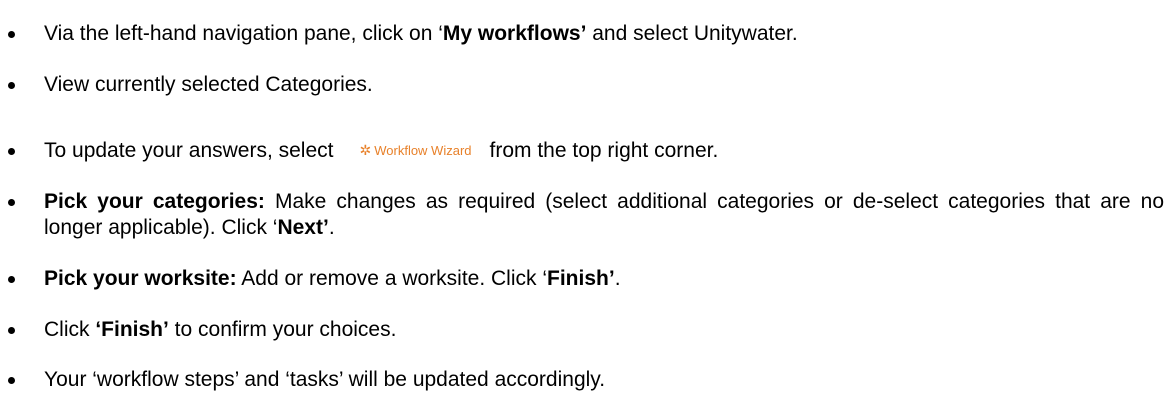 Image resolution: width=1173 pixels, height=404 pixels. Describe the element at coordinates (604, 330) in the screenshot. I see `list-item-text: Click ‘Finish’ to confirm your choices.` at that location.